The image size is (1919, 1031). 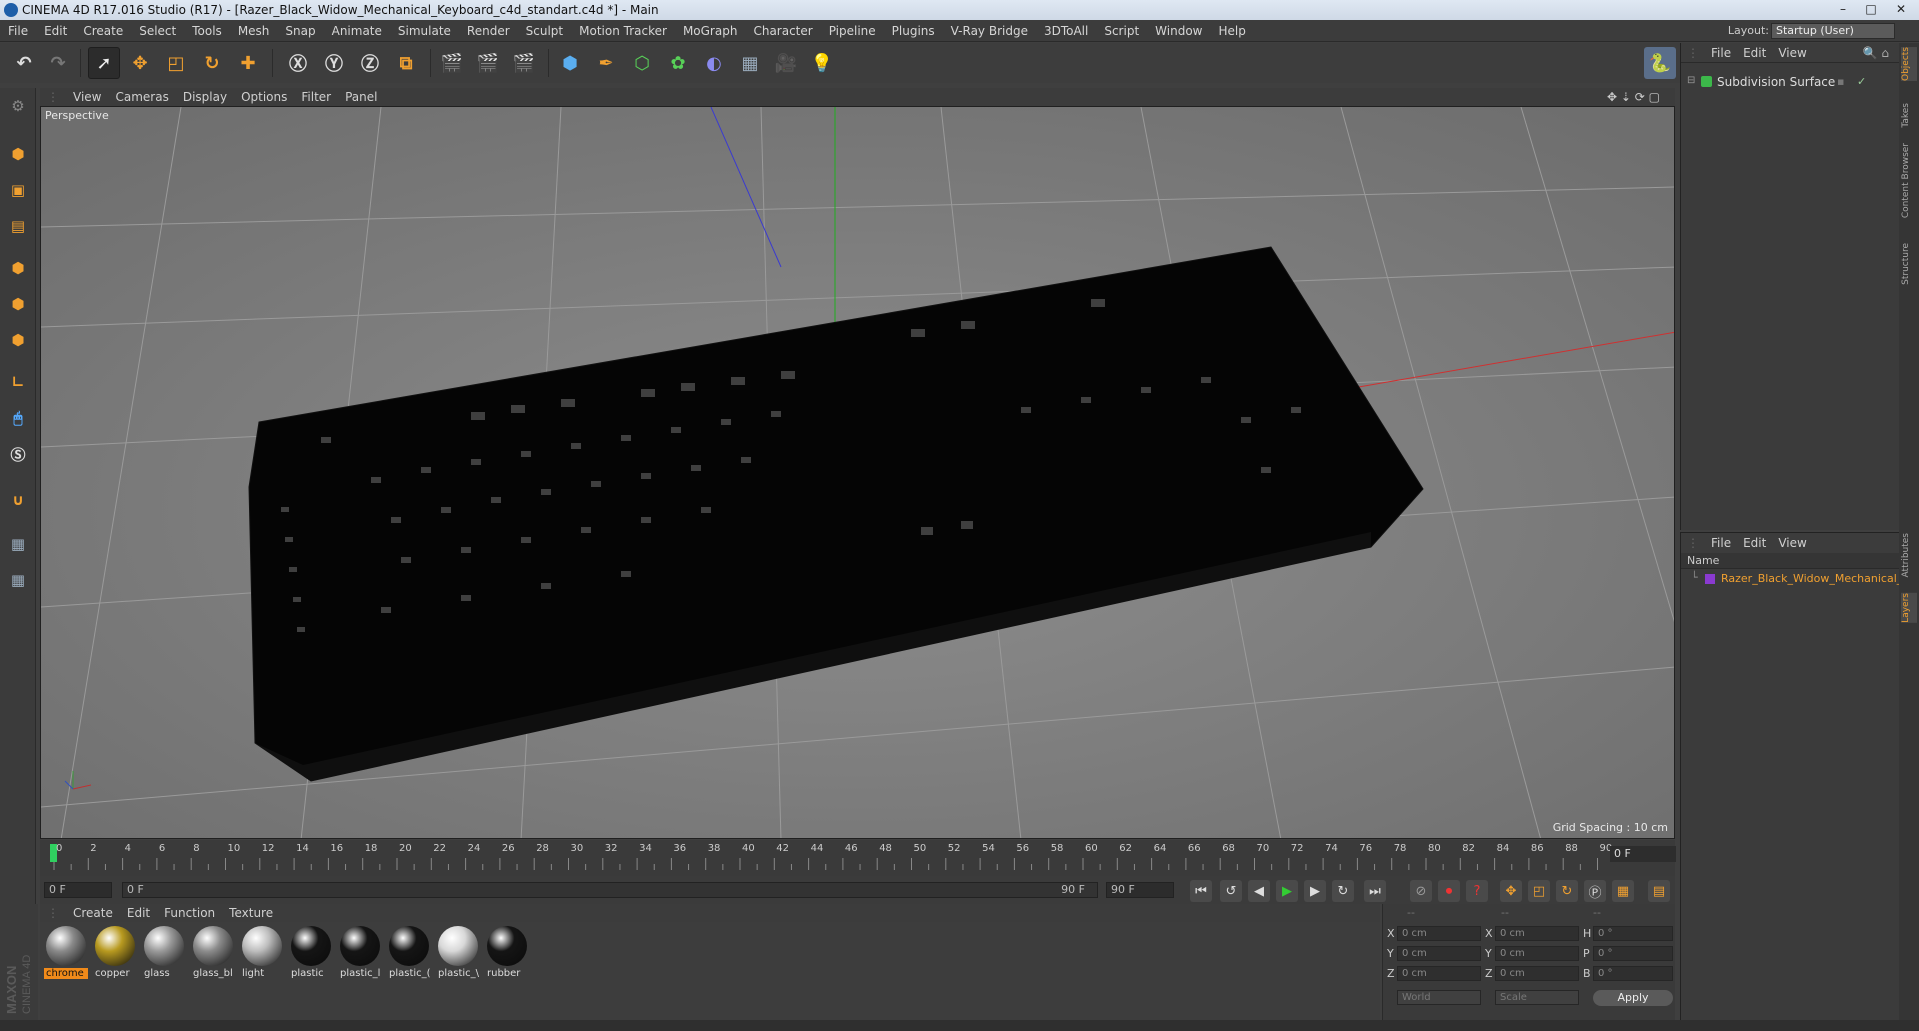 I want to click on python-icon: 🐍, so click(x=1660, y=63).